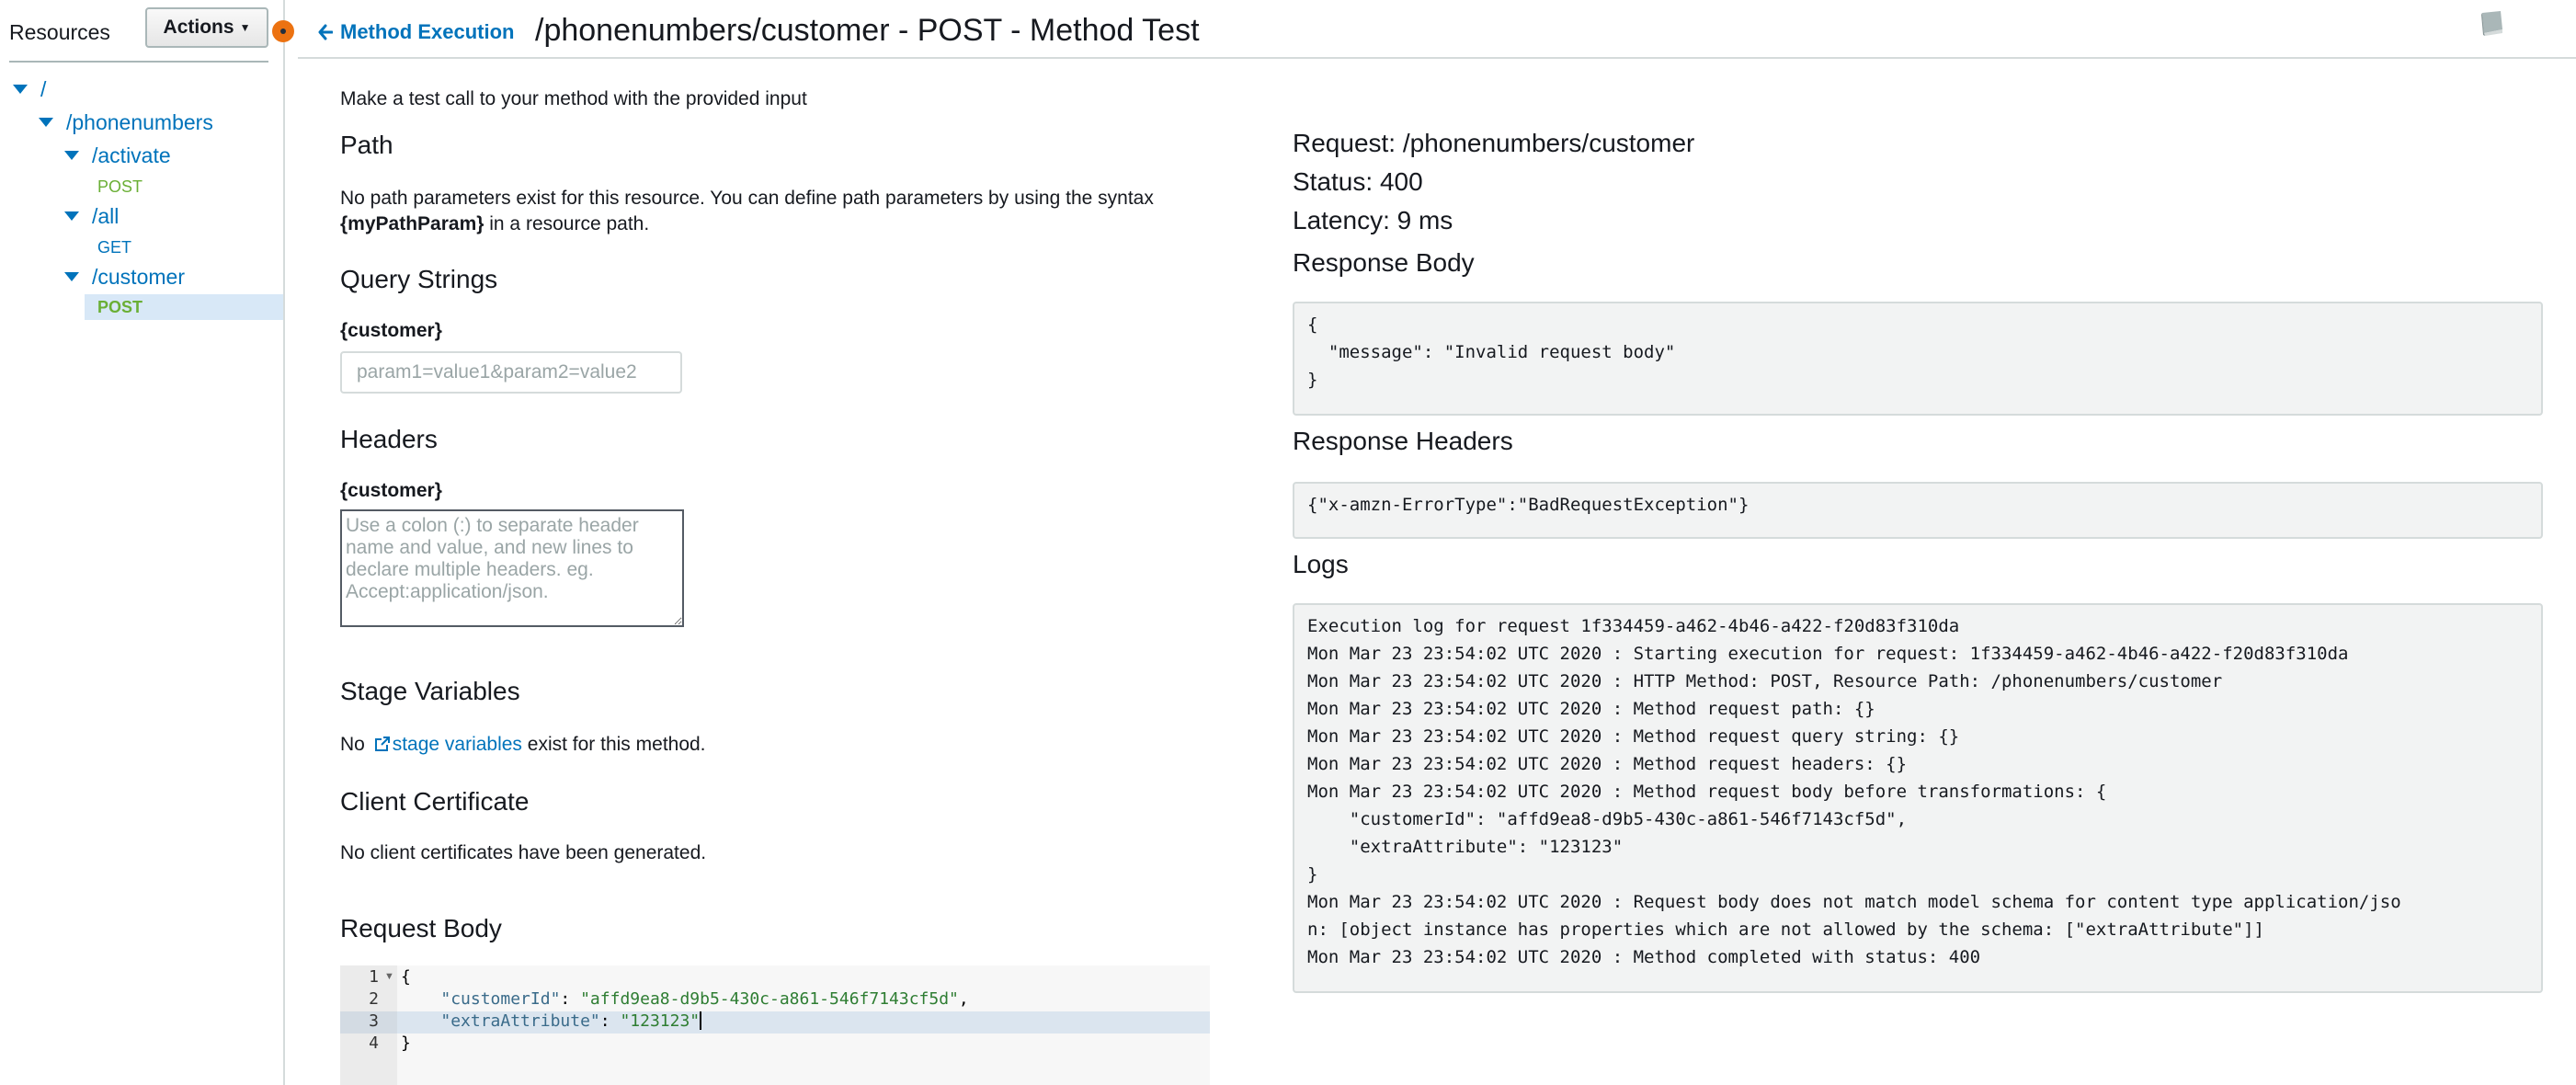 The height and width of the screenshot is (1085, 2576). I want to click on response-body-box: { "message": "Invalid request body" }, so click(1918, 359).